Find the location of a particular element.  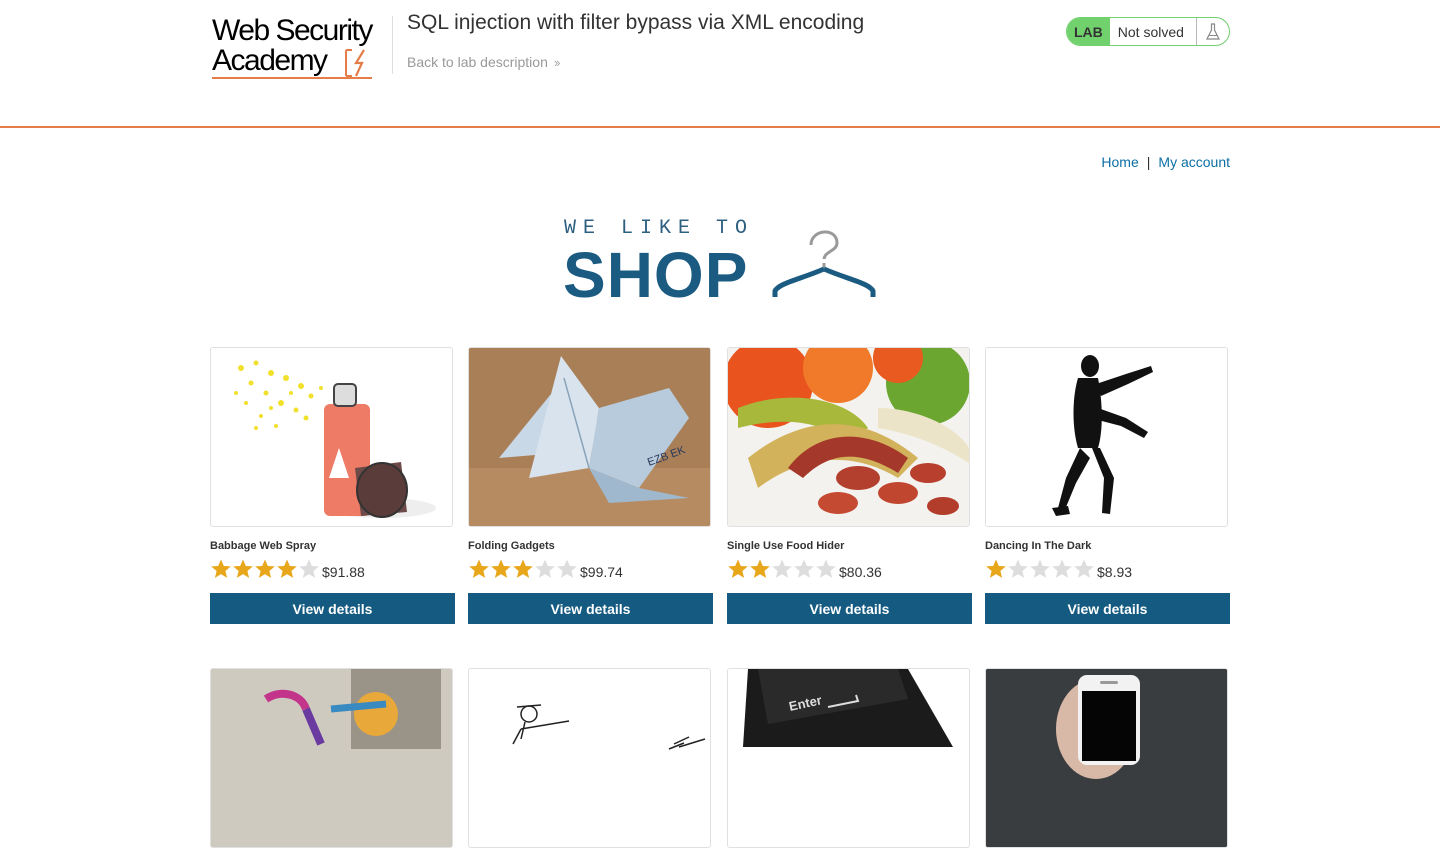

nav-home-link: Home is located at coordinates (1119, 162).